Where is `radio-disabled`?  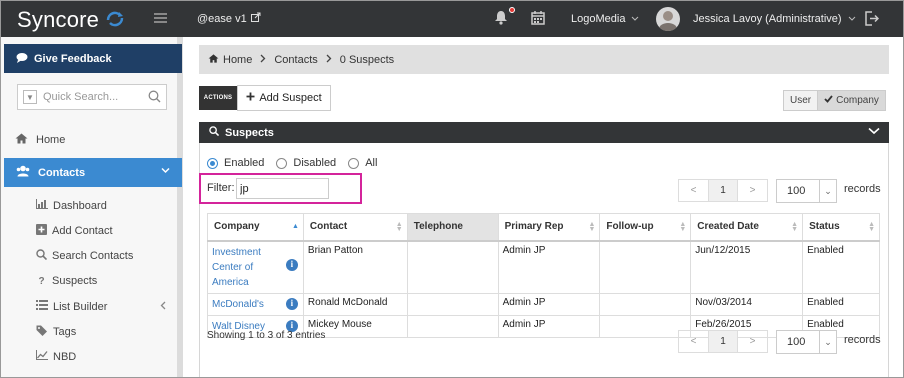 radio-disabled is located at coordinates (282, 163).